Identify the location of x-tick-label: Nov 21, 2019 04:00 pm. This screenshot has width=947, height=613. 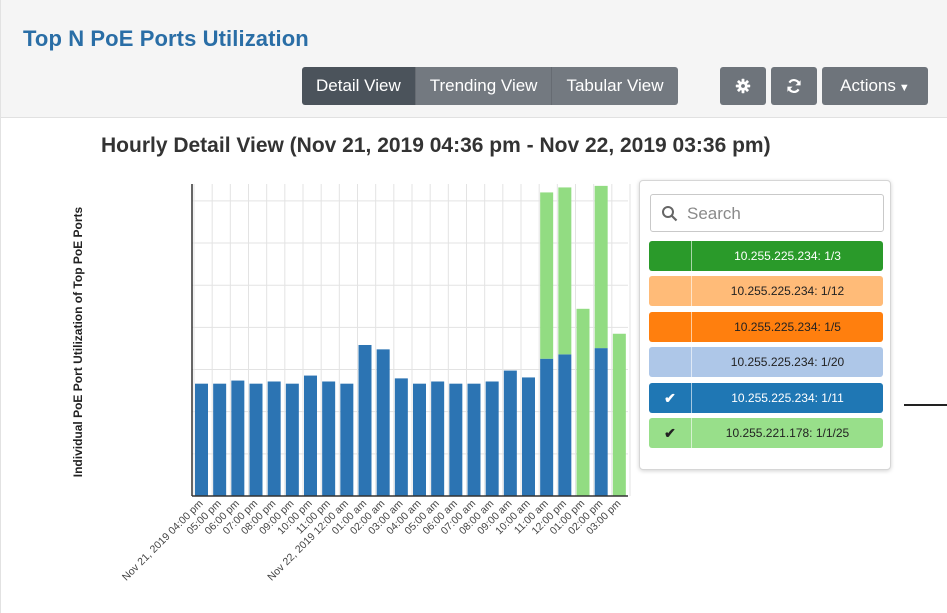
(163, 540).